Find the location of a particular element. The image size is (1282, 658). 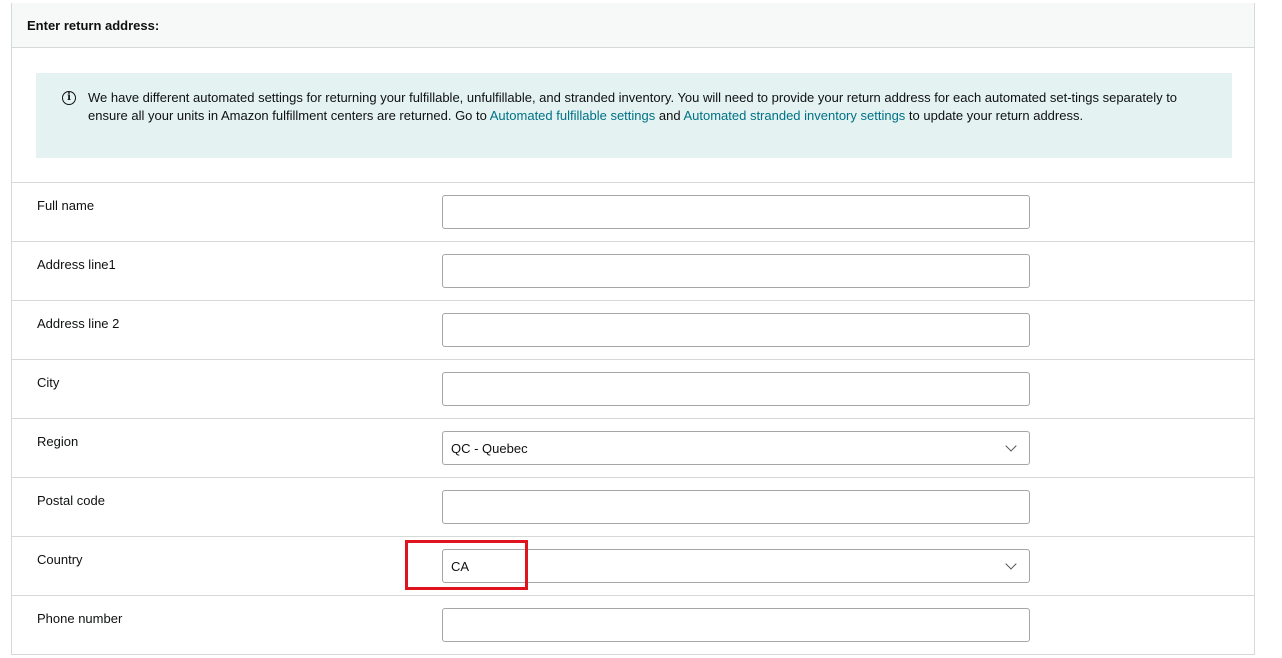

info-text-end: to update your return address. is located at coordinates (994, 115).